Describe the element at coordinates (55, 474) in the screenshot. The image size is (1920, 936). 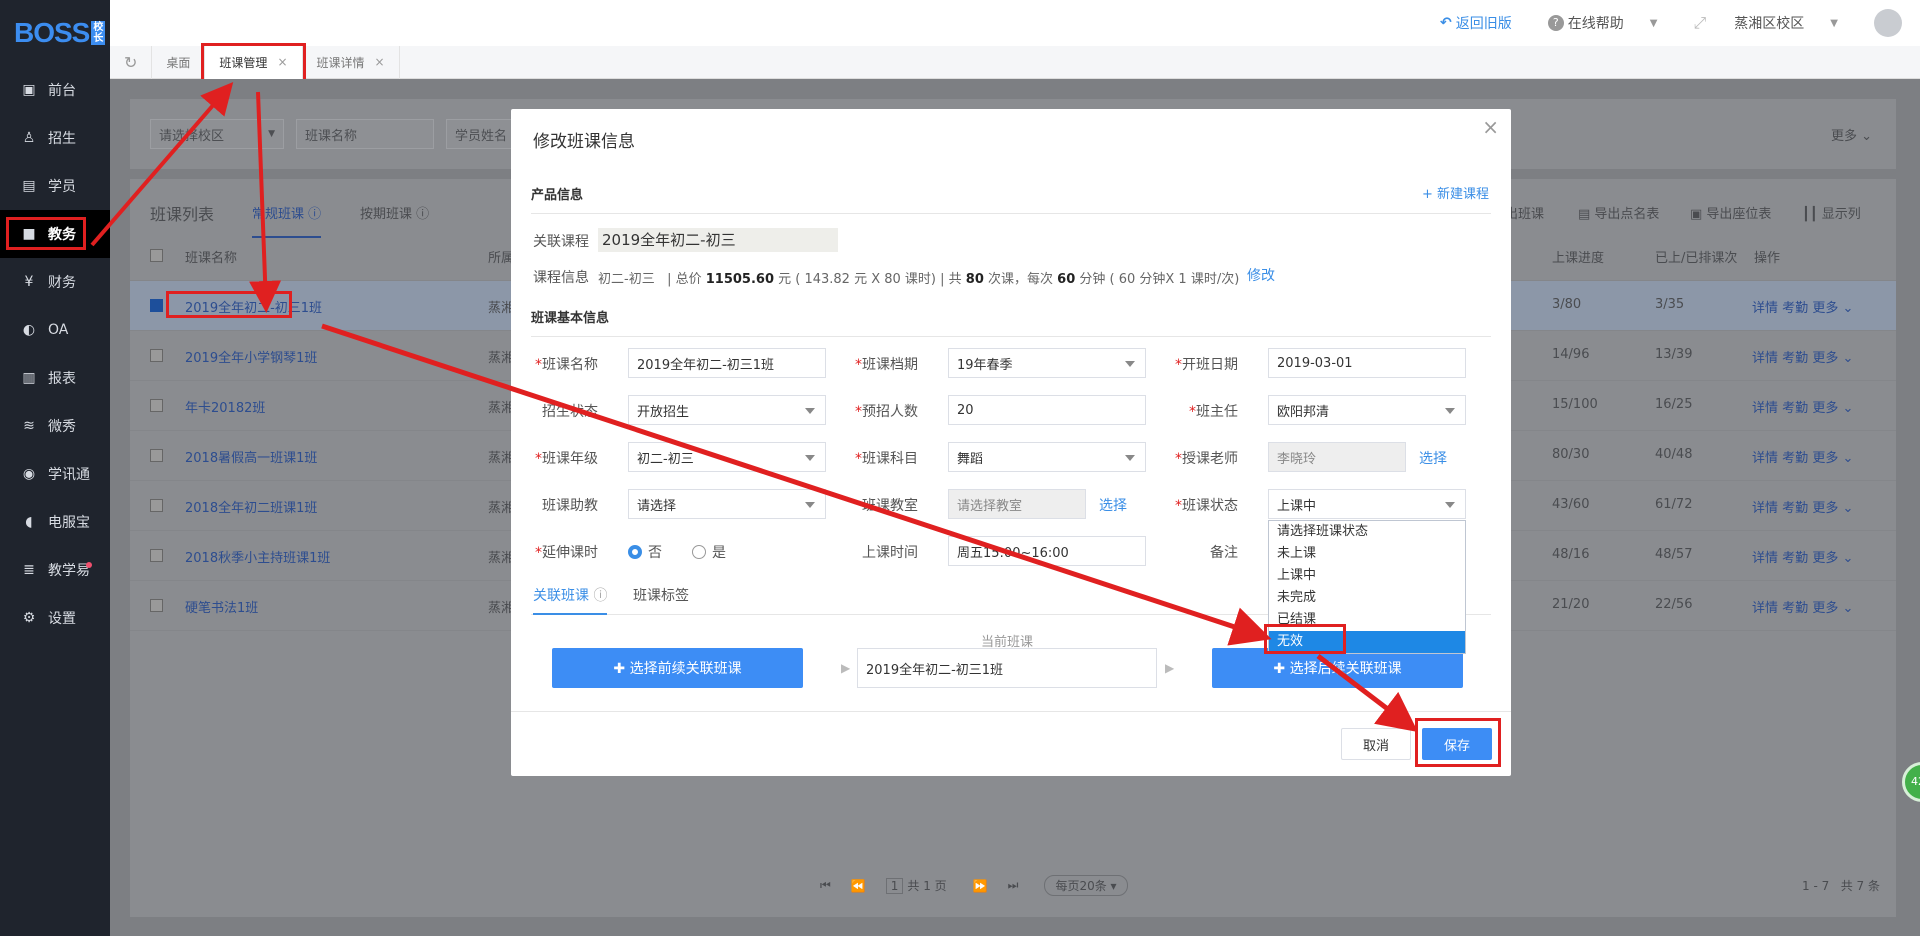
I see `sidebar-item-xuexuntong: ◉ 学讯通` at that location.